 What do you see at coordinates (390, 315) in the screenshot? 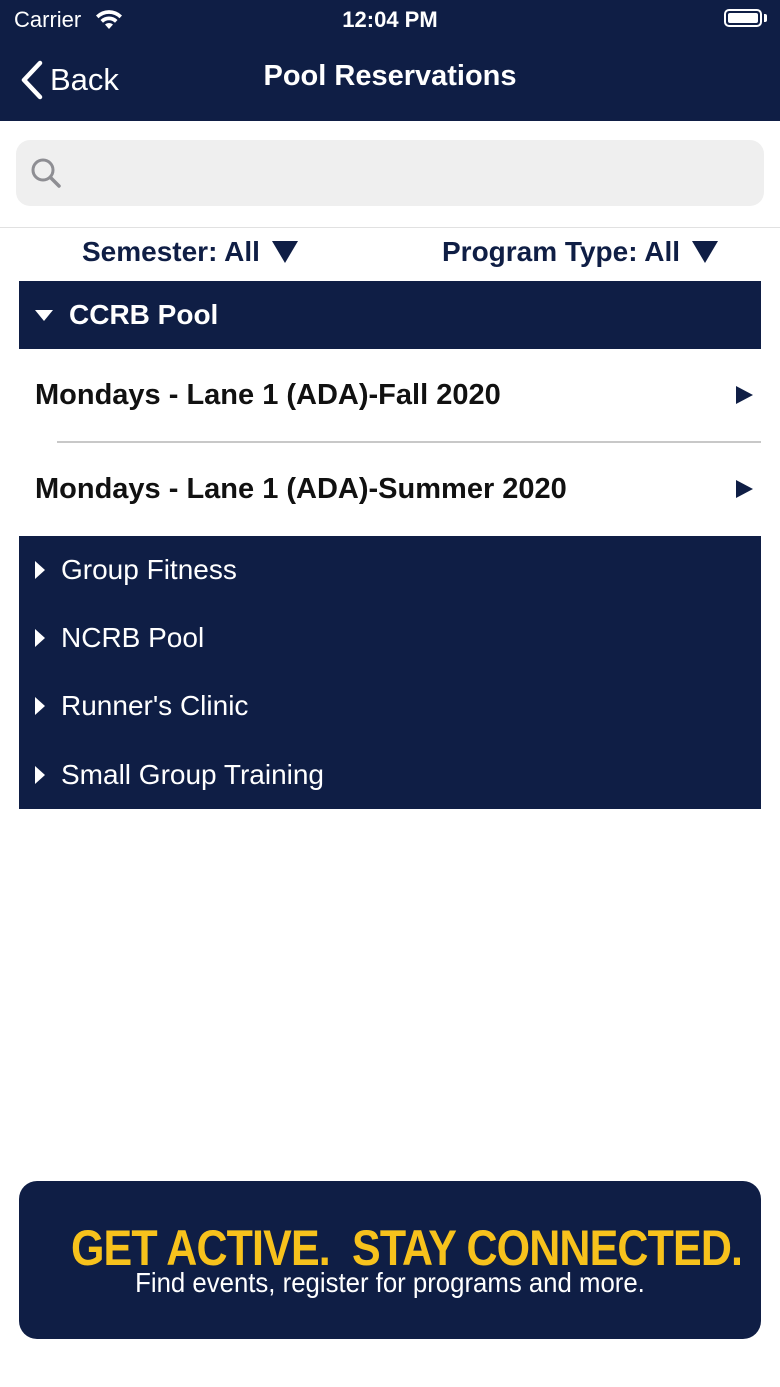
I see `section-header-ccrb-pool: CCRB Pool` at bounding box center [390, 315].